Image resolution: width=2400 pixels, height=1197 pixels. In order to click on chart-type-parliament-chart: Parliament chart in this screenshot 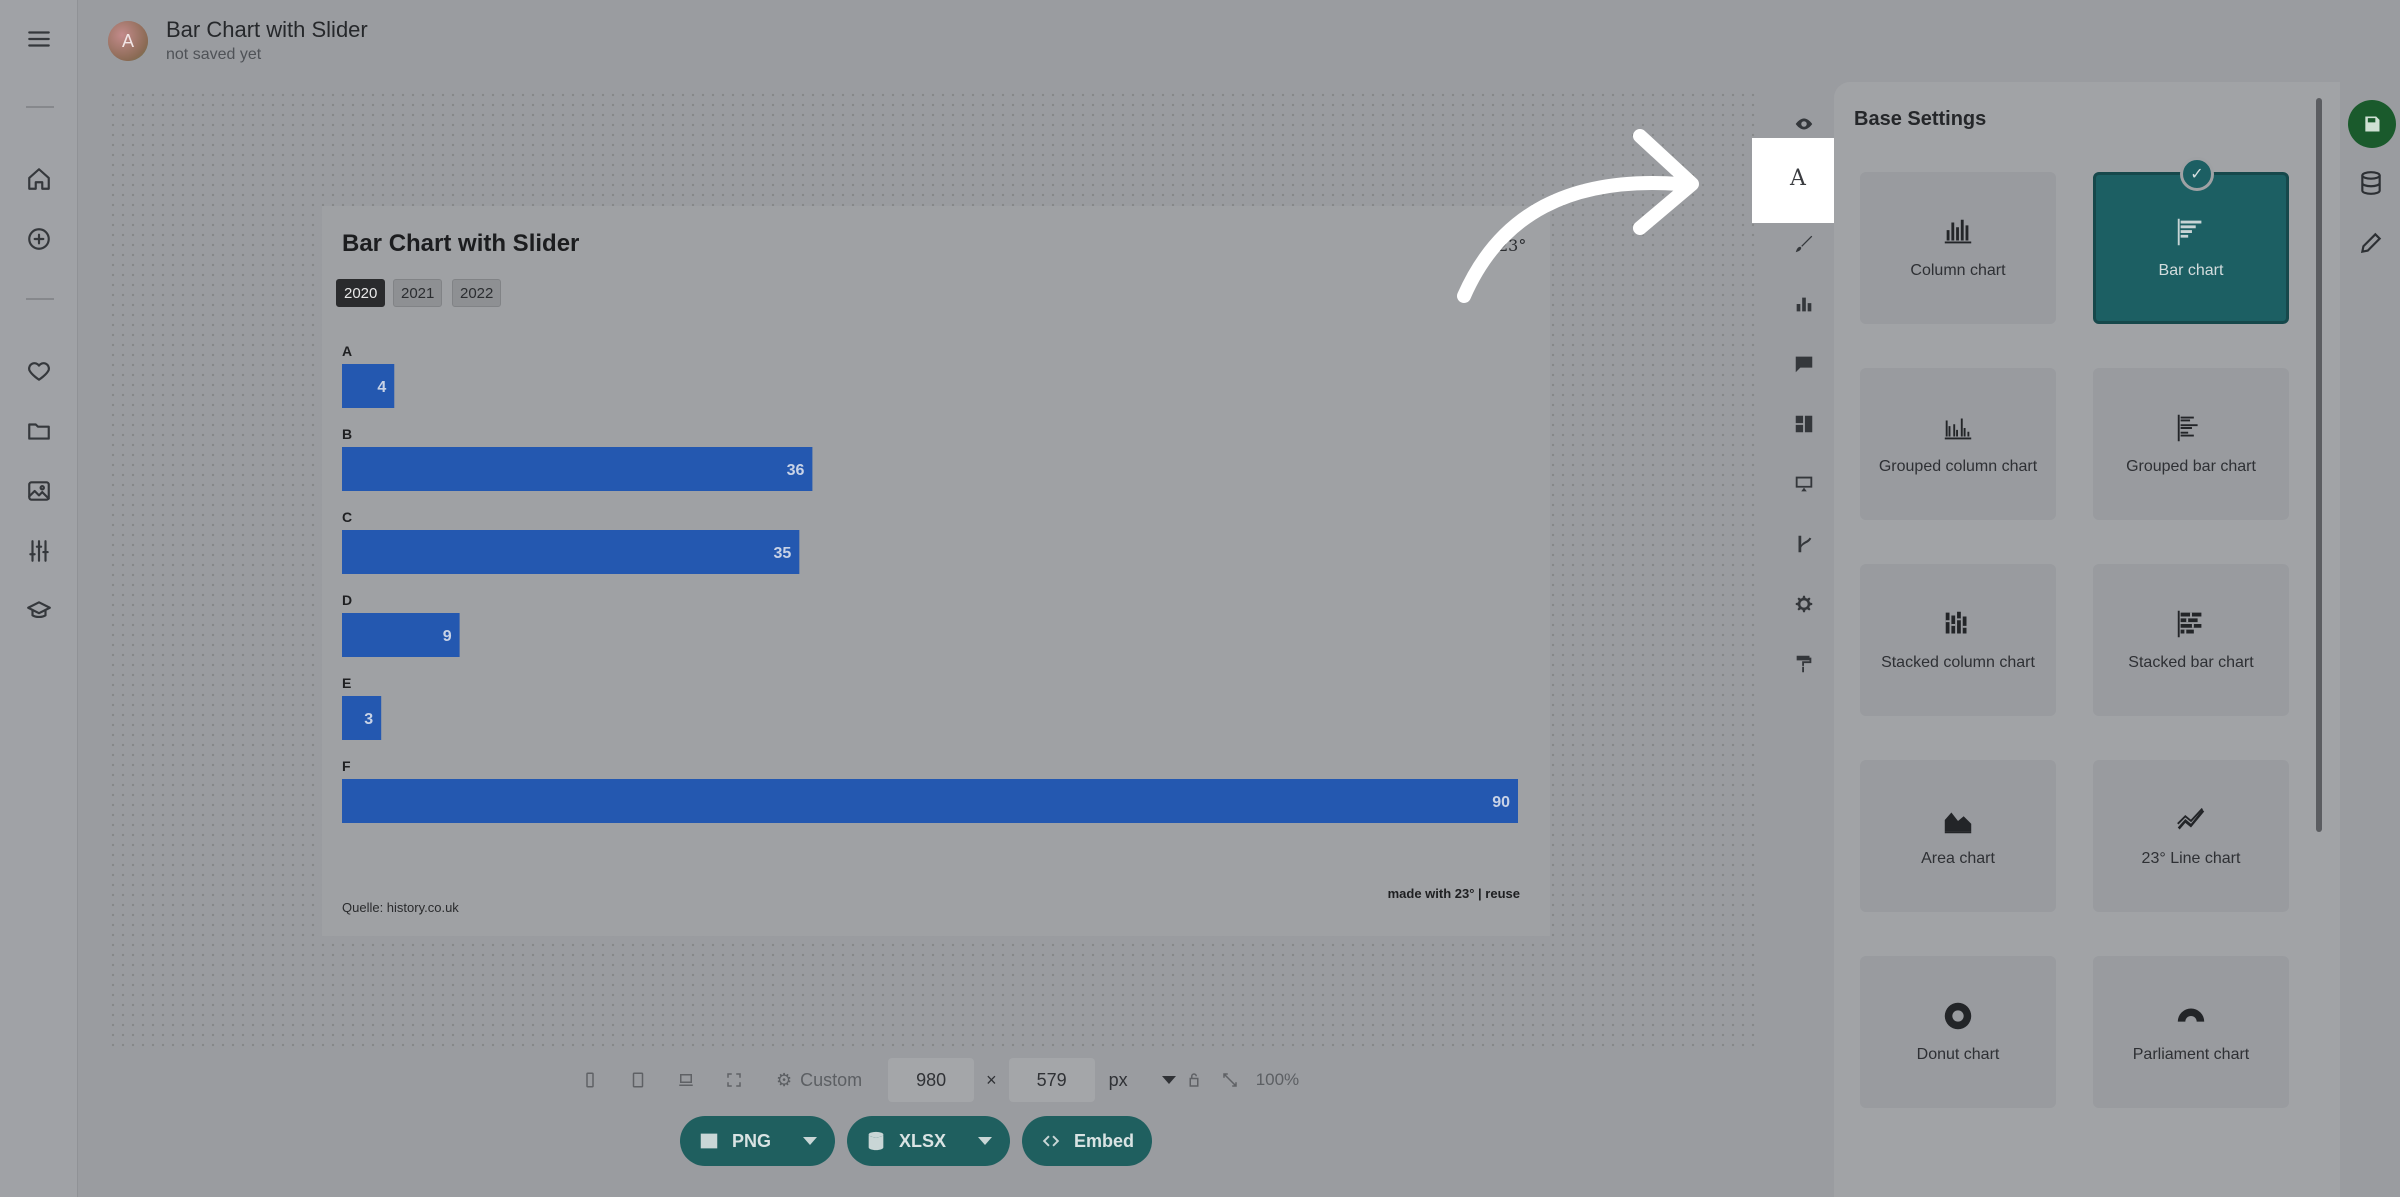, I will do `click(2191, 1032)`.